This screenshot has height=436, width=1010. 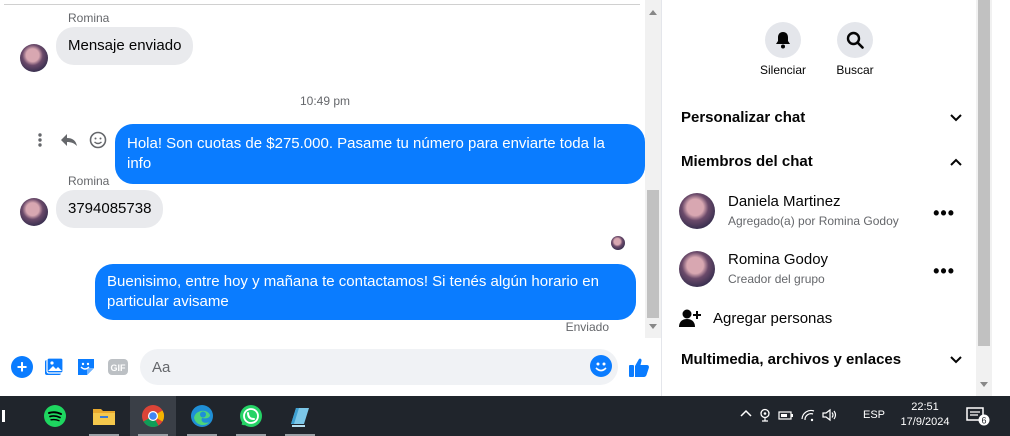 I want to click on task-view-icon, so click(x=8, y=416).